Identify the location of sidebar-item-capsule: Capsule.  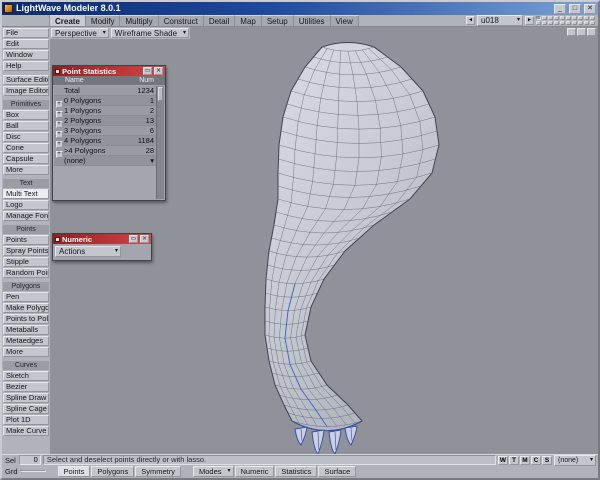
(26, 159).